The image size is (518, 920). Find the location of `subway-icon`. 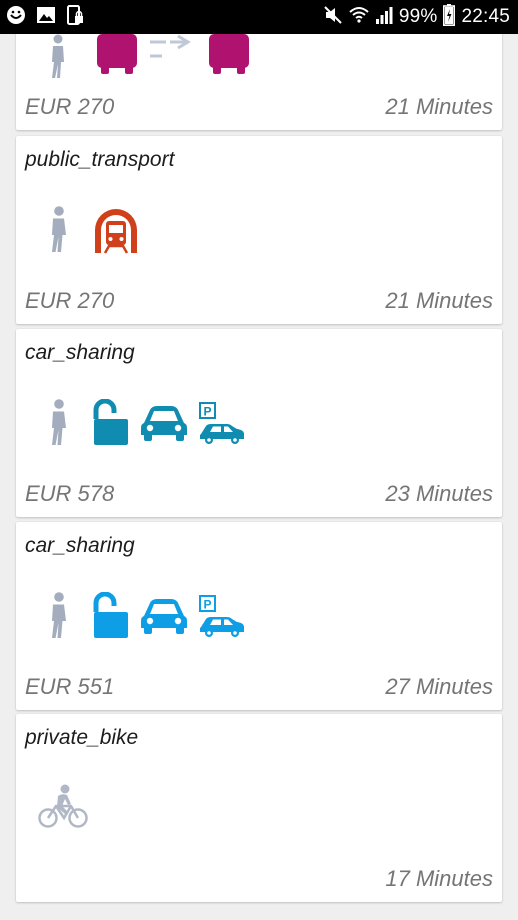

subway-icon is located at coordinates (116, 232).